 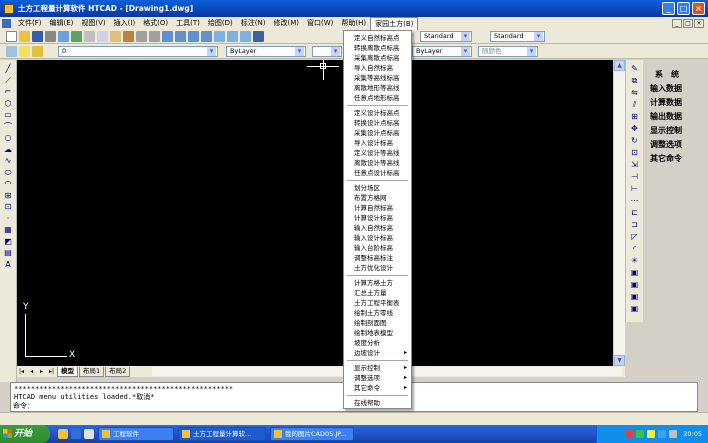 I want to click on lineweight-select: ByLayer, so click(x=442, y=51).